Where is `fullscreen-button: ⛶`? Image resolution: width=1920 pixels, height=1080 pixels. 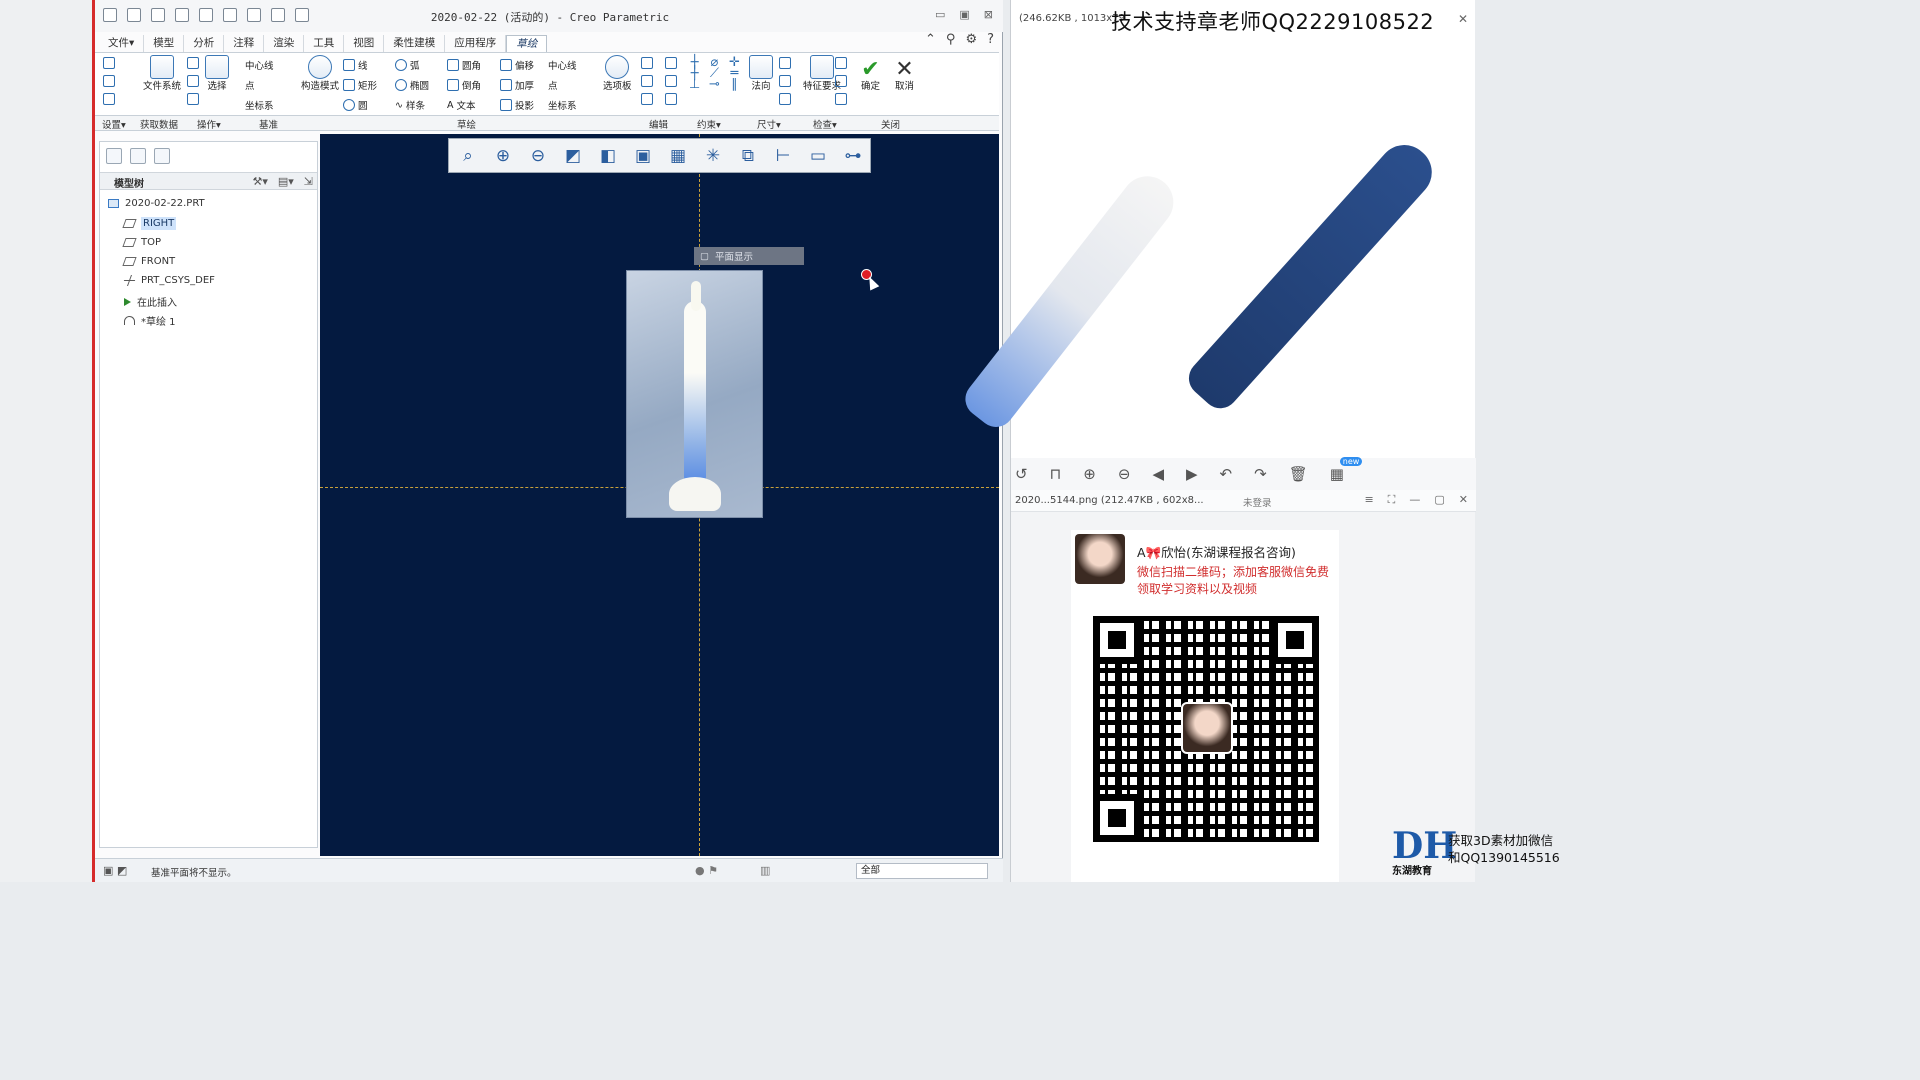 fullscreen-button: ⛶ is located at coordinates (1392, 500).